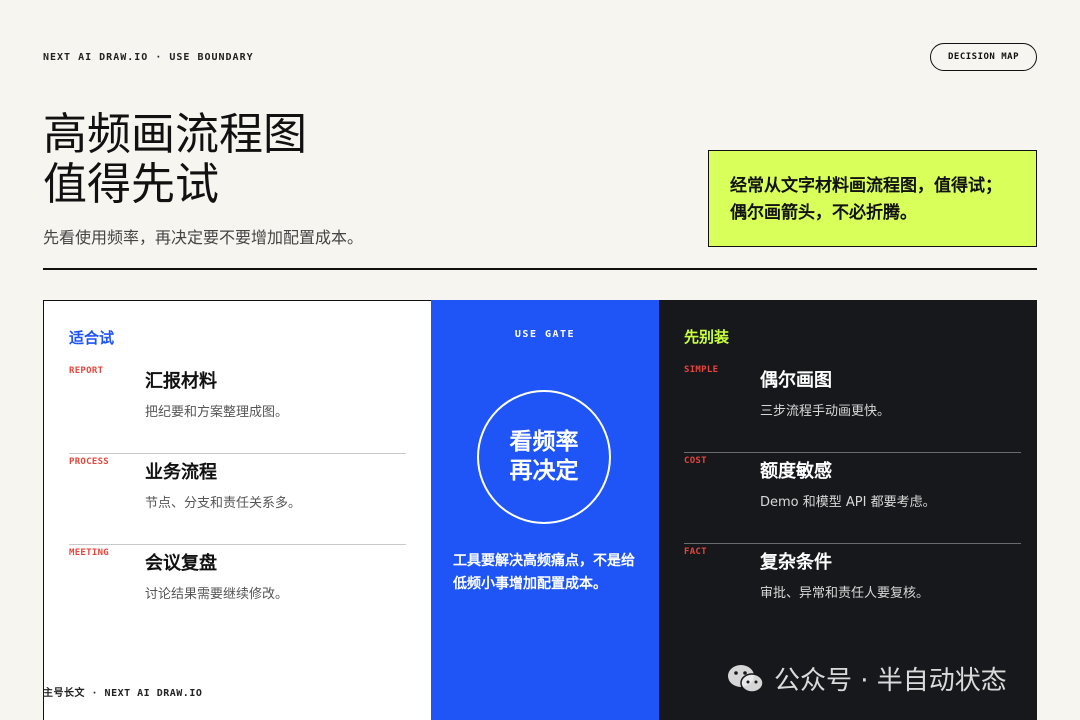  I want to click on item-description: 把纪要和方案整理成图。, so click(217, 412).